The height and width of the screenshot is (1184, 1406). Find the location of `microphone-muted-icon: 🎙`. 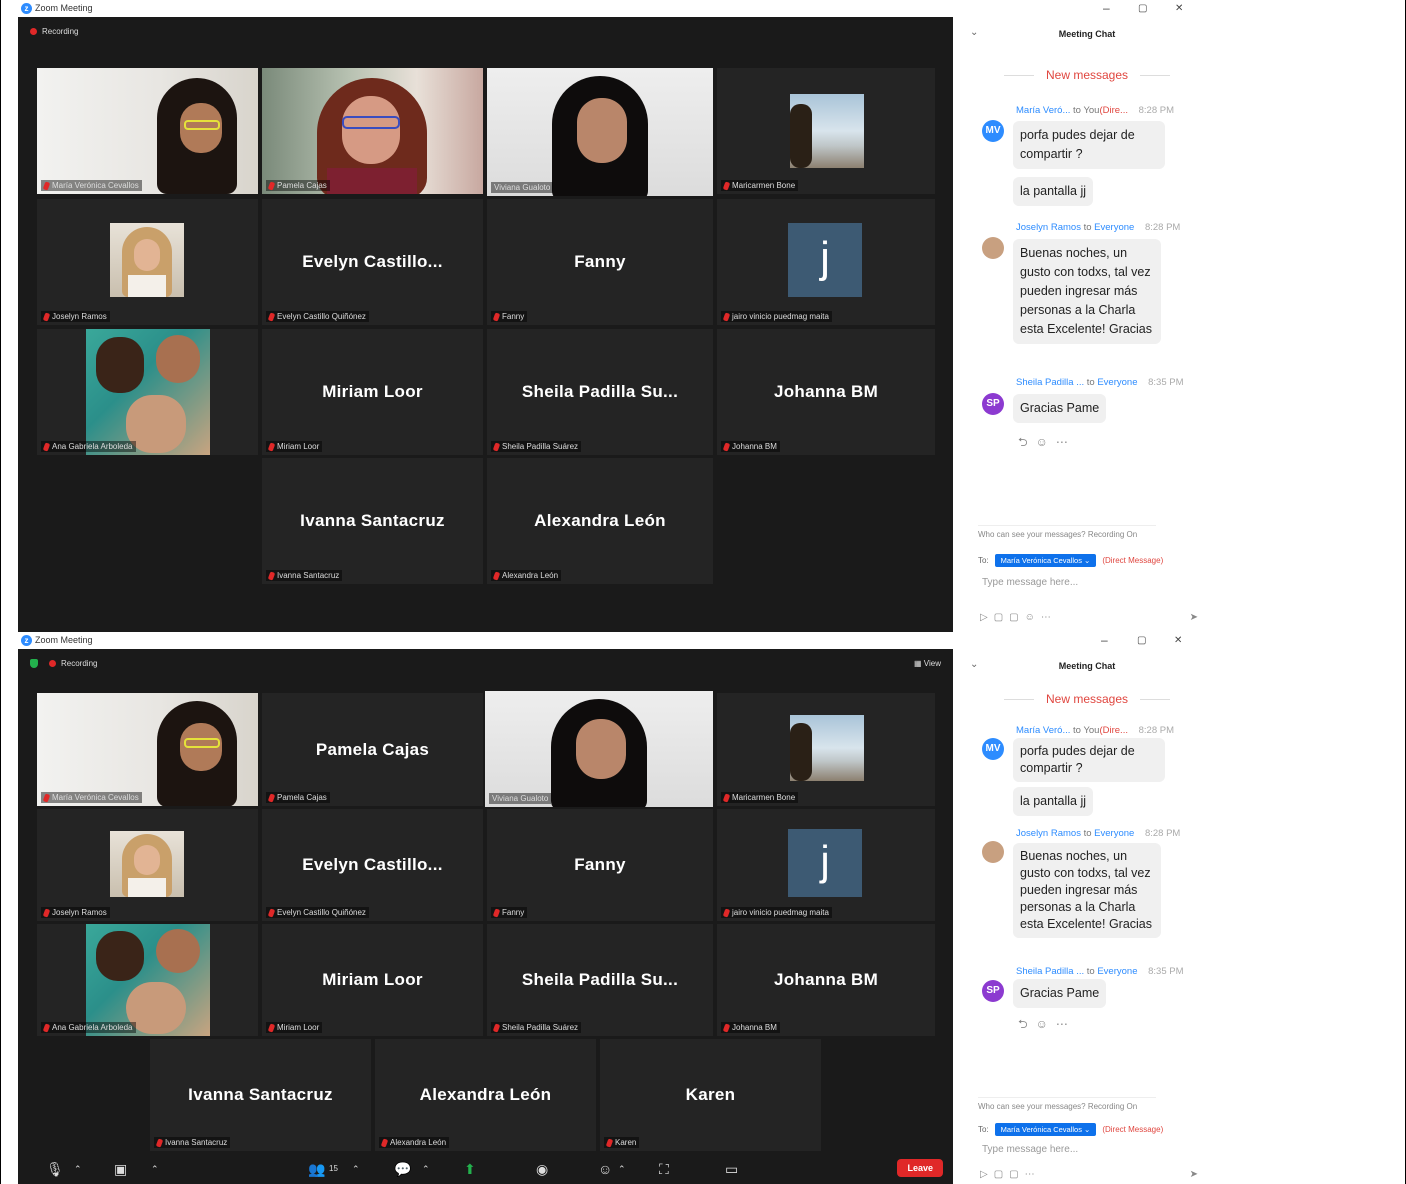

microphone-muted-icon: 🎙 is located at coordinates (55, 1169).